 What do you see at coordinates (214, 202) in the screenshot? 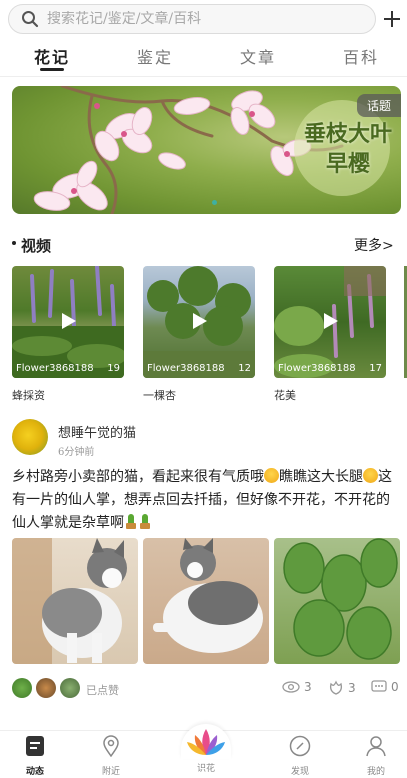
I see `carousel-indicator` at bounding box center [214, 202].